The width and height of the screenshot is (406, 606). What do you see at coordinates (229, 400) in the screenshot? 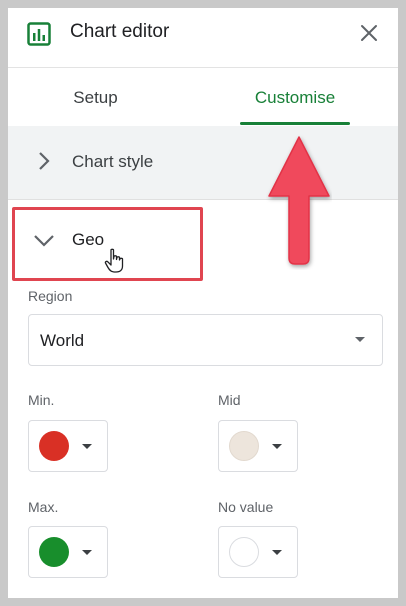
I see `mid-color-label: Mid` at bounding box center [229, 400].